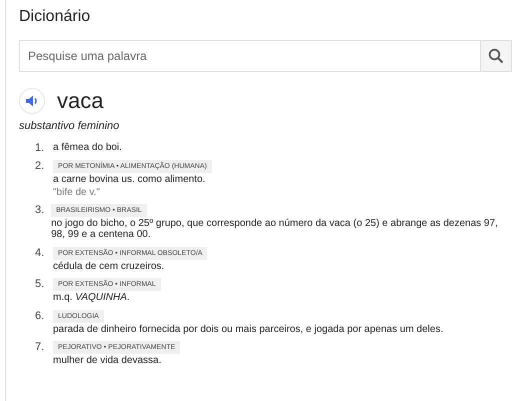 Image resolution: width=520 pixels, height=401 pixels. Describe the element at coordinates (76, 192) in the screenshot. I see `example-text: "bife de v."` at that location.